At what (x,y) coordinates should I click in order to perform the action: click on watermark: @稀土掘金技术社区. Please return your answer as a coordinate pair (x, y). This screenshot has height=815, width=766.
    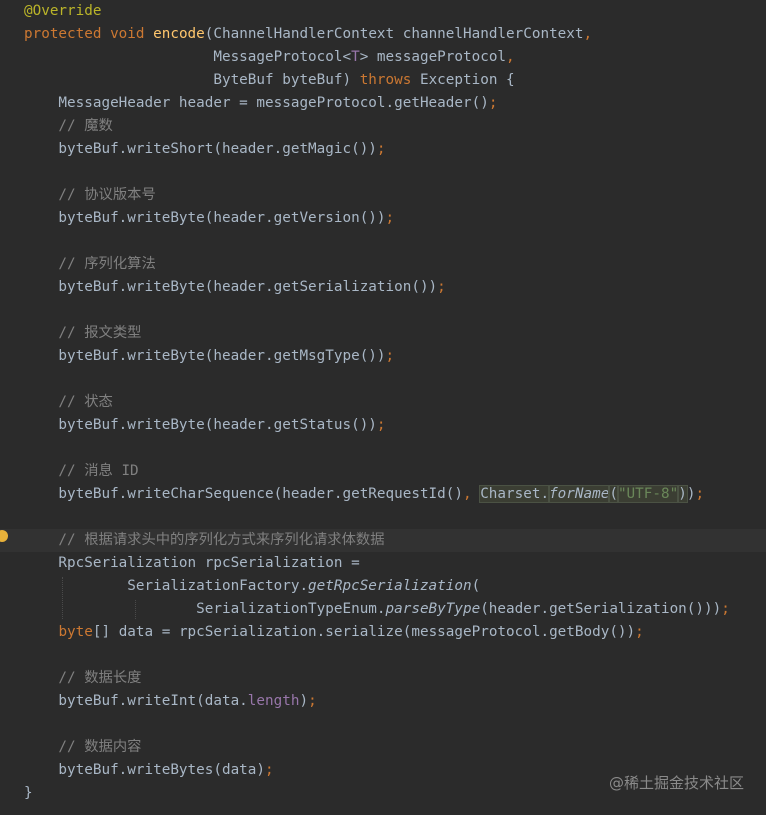
    Looking at the image, I should click on (676, 783).